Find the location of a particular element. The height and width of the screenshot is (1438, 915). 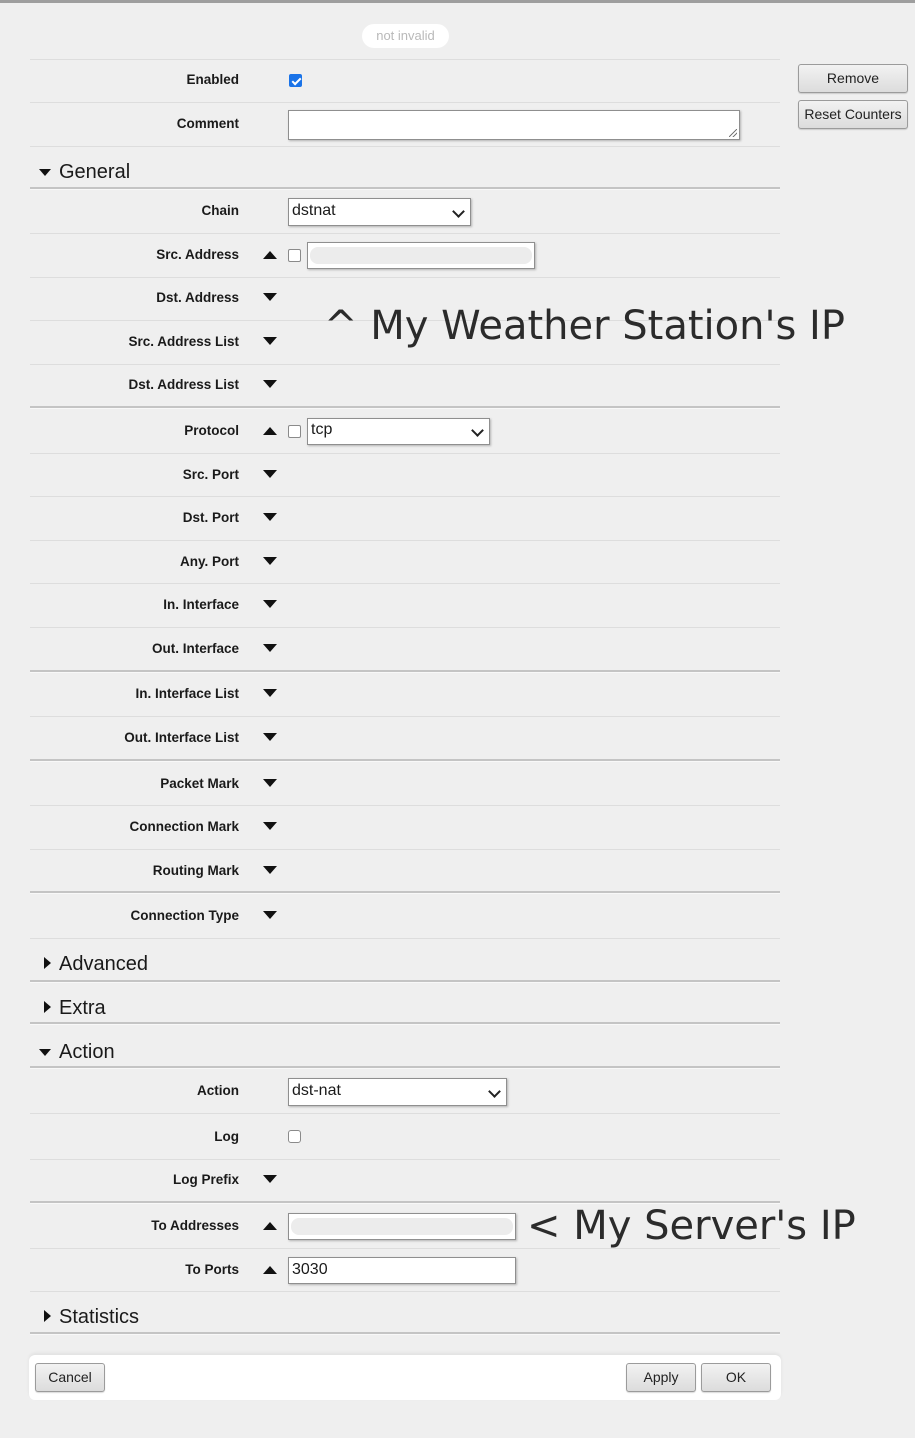

cancel-button: Cancel is located at coordinates (70, 1377).